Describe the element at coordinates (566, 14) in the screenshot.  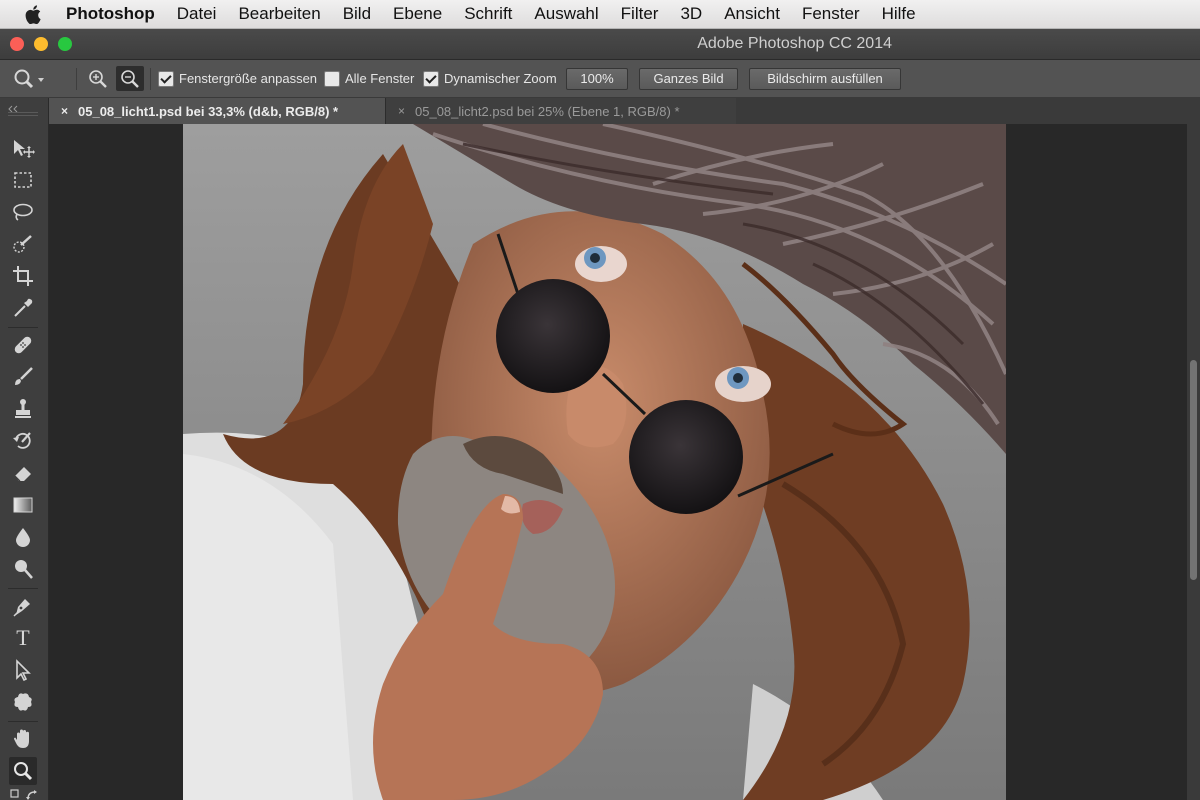
I see `menu-auswahl: Auswahl` at that location.